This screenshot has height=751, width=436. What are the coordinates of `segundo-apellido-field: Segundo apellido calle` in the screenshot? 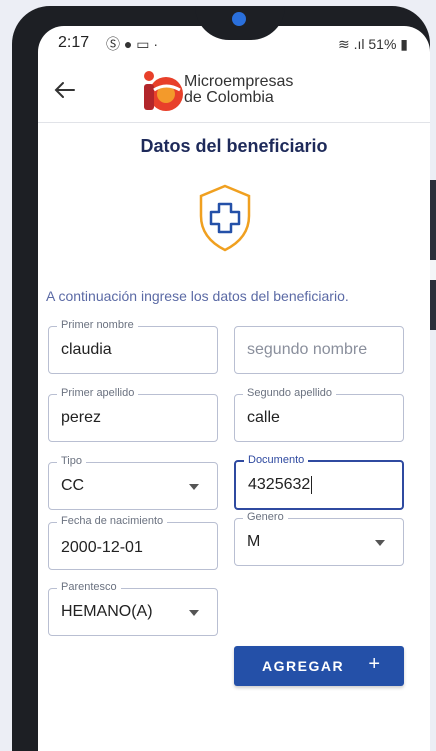 It's located at (319, 414).